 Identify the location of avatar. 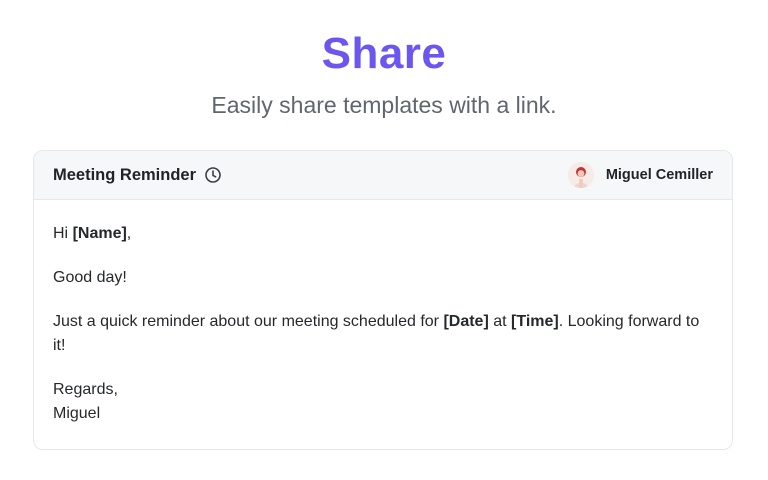
(580, 175).